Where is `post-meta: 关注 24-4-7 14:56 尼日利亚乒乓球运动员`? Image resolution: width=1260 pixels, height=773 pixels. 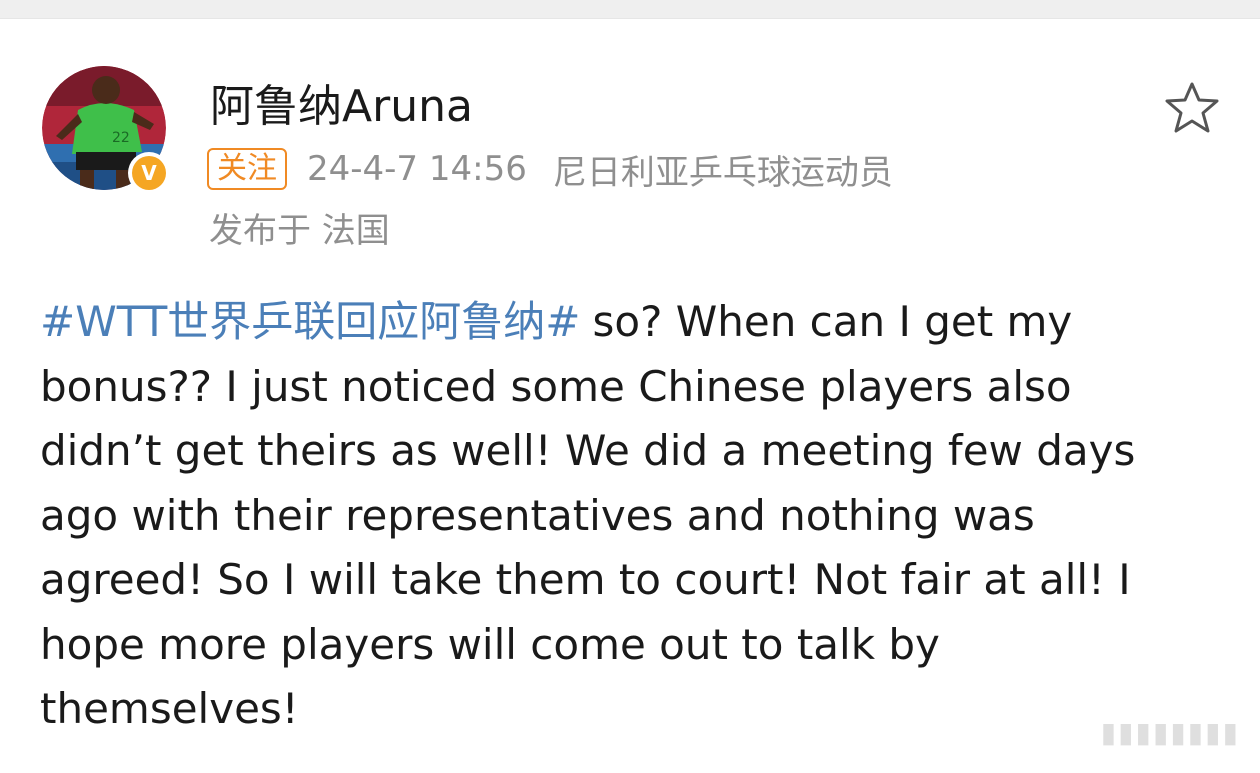 post-meta: 关注 24-4-7 14:56 尼日利亚乒乓球运动员 is located at coordinates (550, 169).